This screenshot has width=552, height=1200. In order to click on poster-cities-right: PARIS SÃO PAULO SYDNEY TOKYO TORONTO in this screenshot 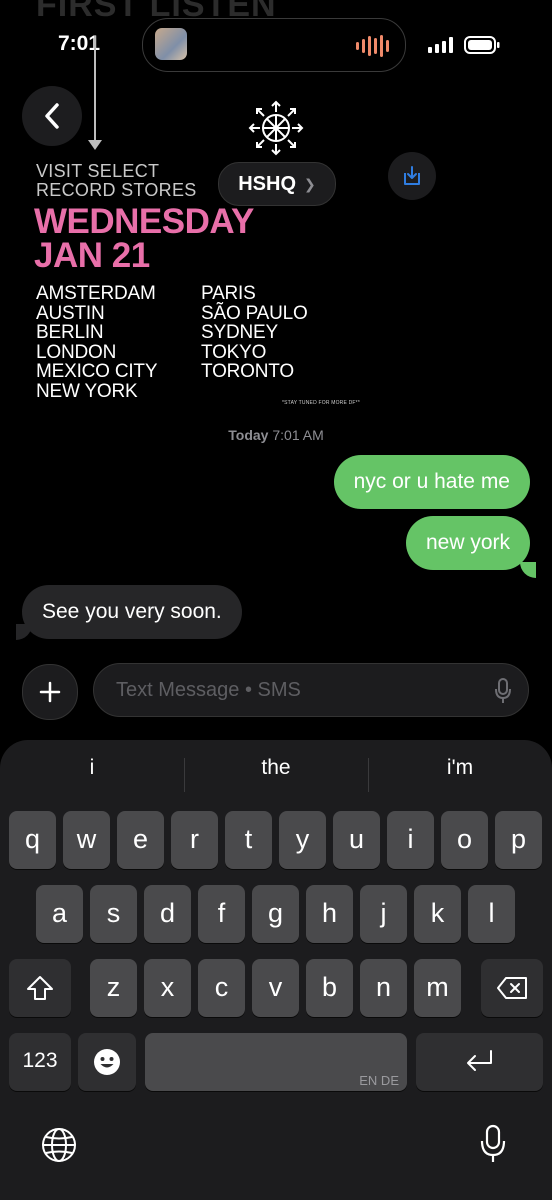, I will do `click(254, 333)`.